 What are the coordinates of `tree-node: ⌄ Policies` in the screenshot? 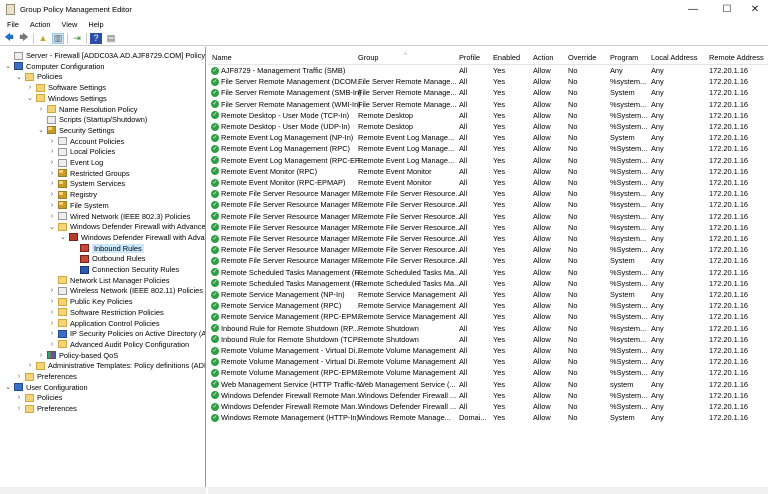 It's located at (38, 76).